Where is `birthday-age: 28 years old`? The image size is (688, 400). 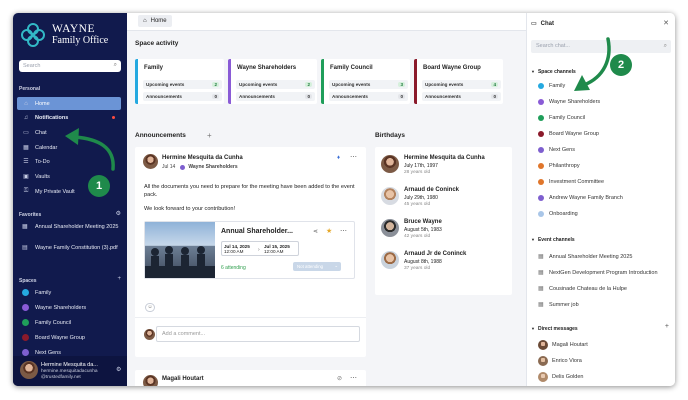 birthday-age: 28 years old is located at coordinates (417, 172).